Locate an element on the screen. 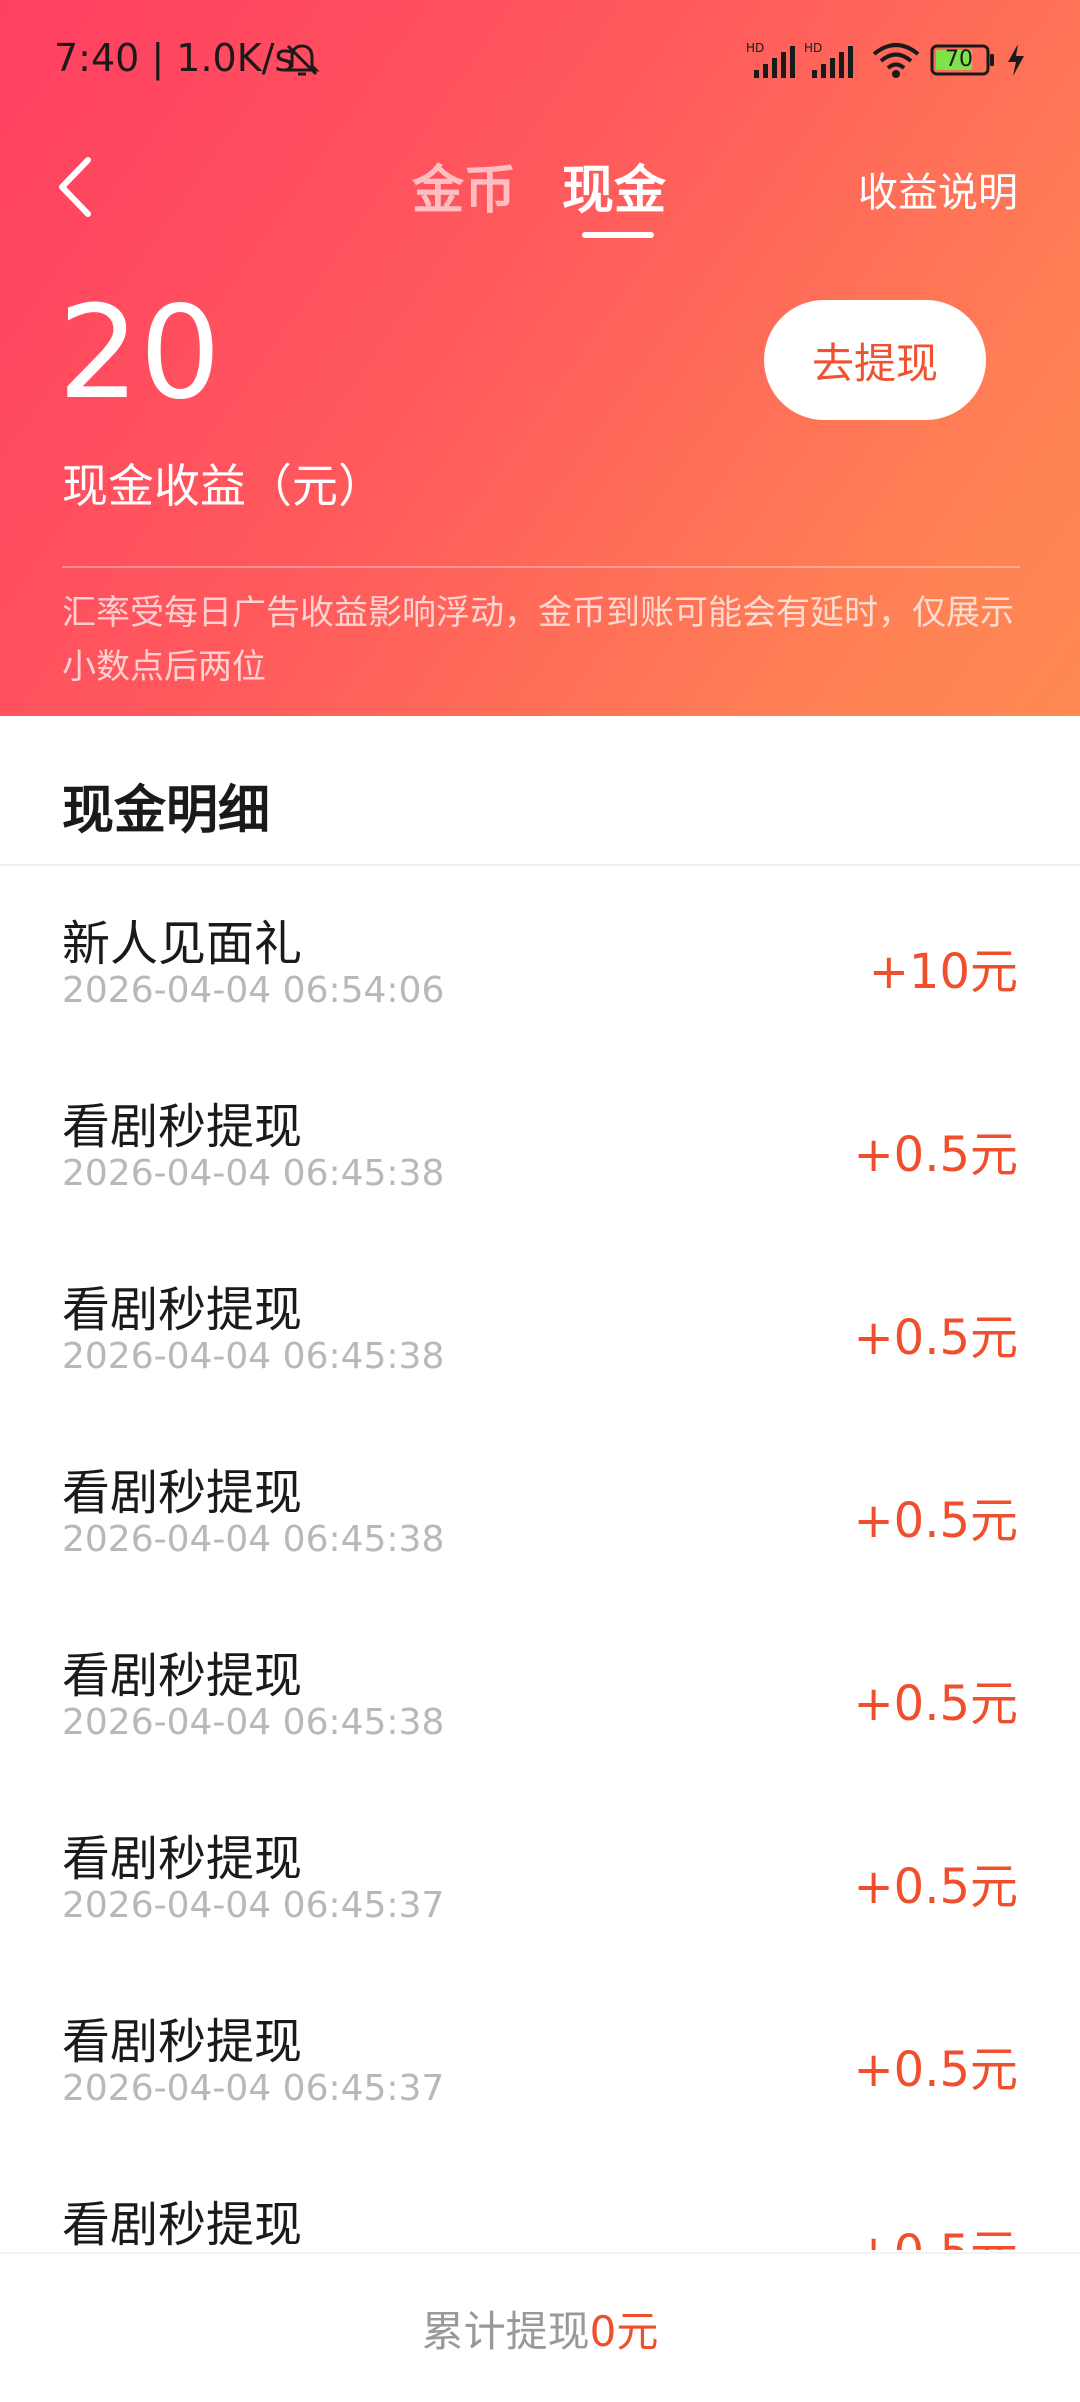 This screenshot has height=2402, width=1080. wifi-icon is located at coordinates (896, 60).